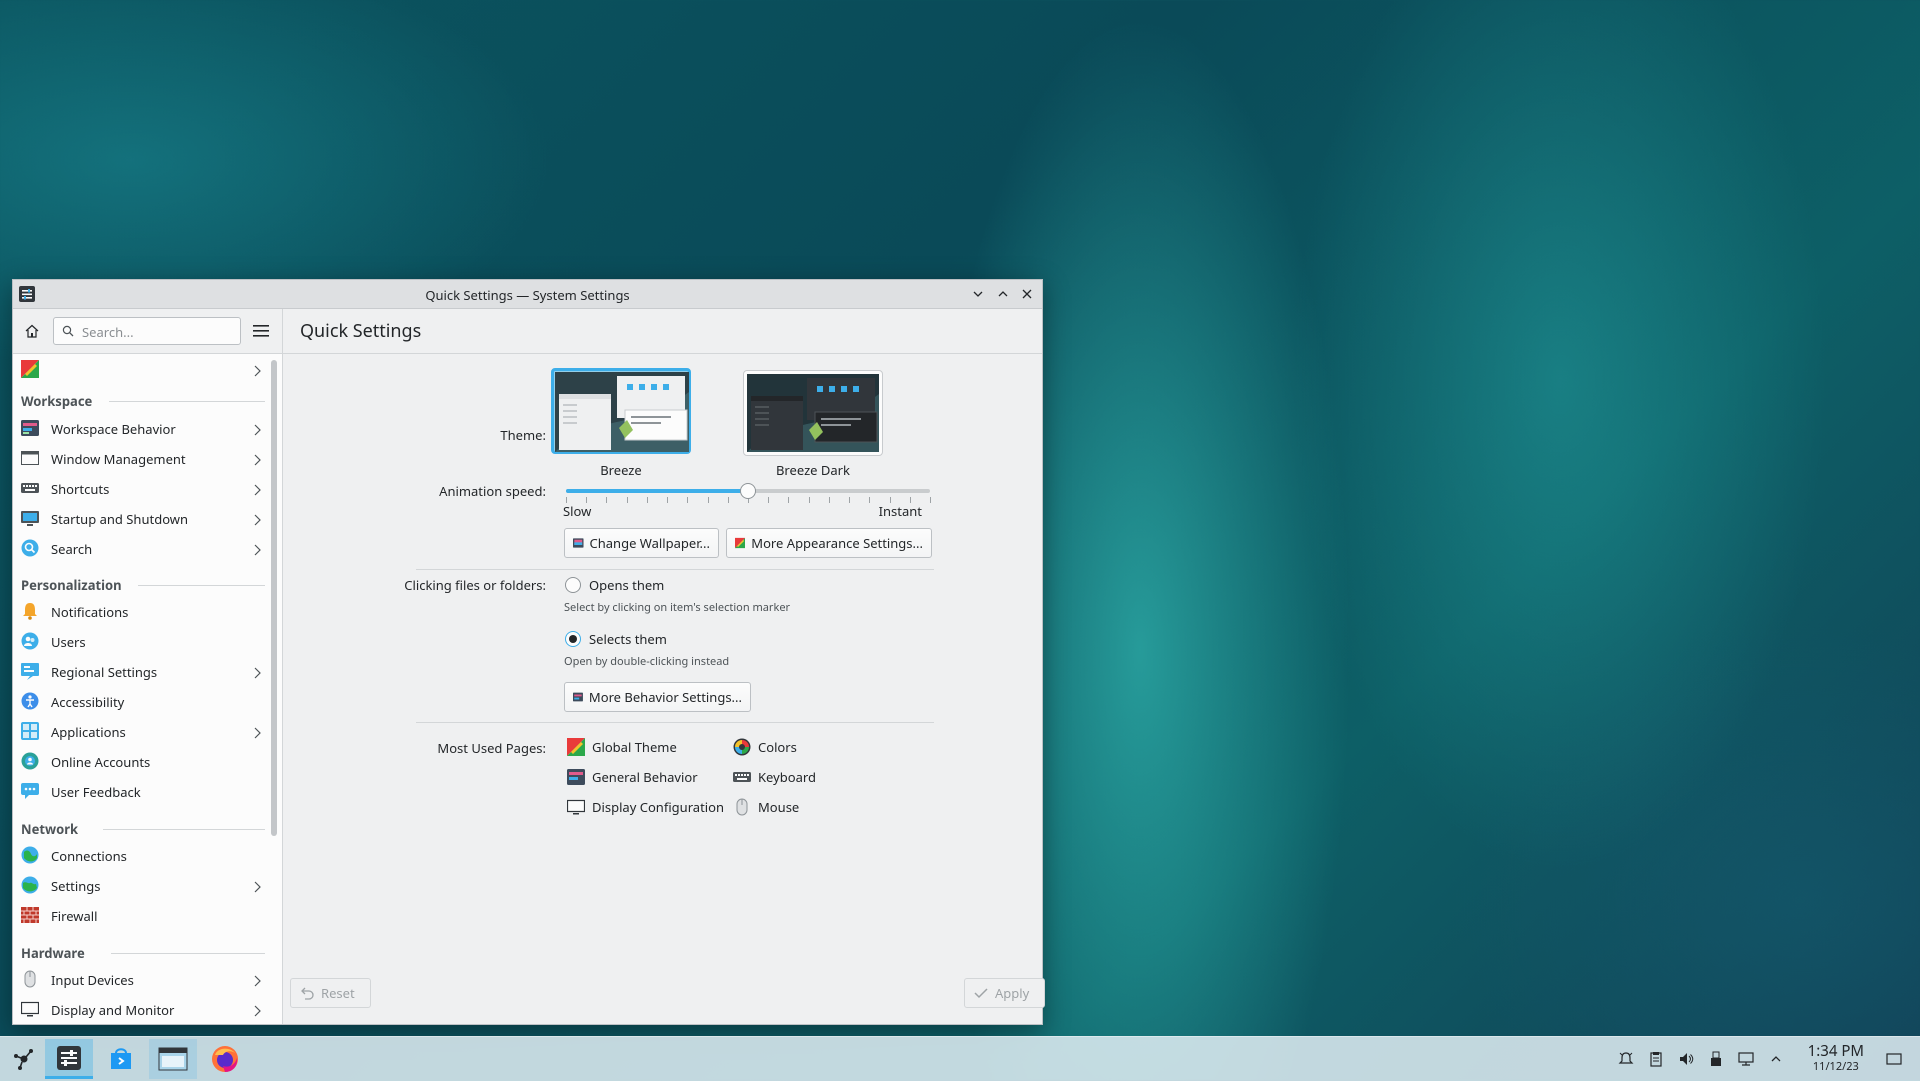 The width and height of the screenshot is (1920, 1081). Describe the element at coordinates (527, 294) in the screenshot. I see `title-bar: Quick Settings — System Settings` at that location.